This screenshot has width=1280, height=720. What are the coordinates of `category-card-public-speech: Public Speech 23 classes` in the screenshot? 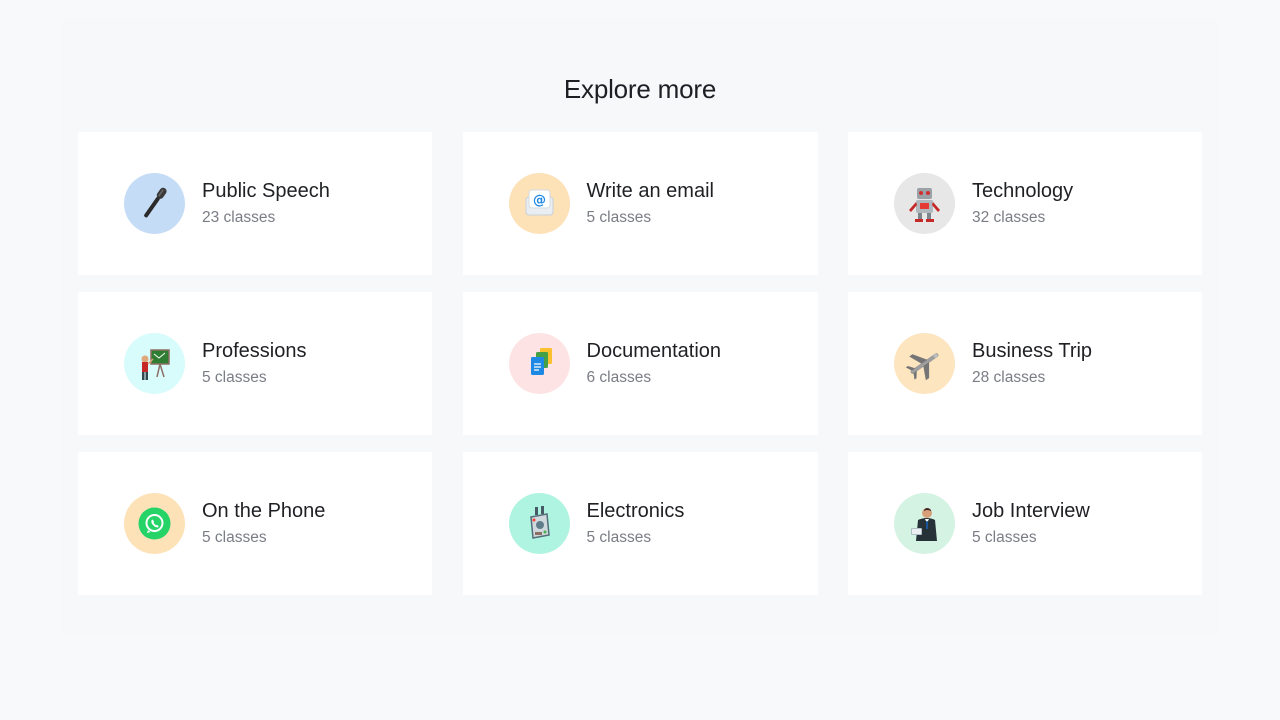 It's located at (255, 203).